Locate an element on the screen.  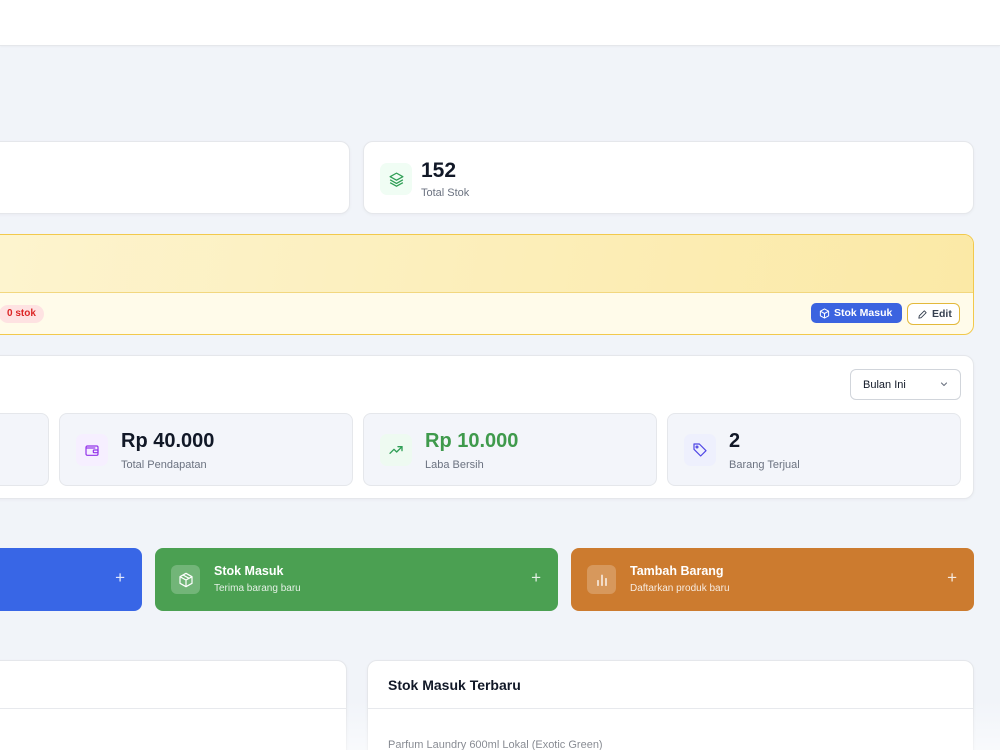
edit-button-label: Edit is located at coordinates (942, 314).